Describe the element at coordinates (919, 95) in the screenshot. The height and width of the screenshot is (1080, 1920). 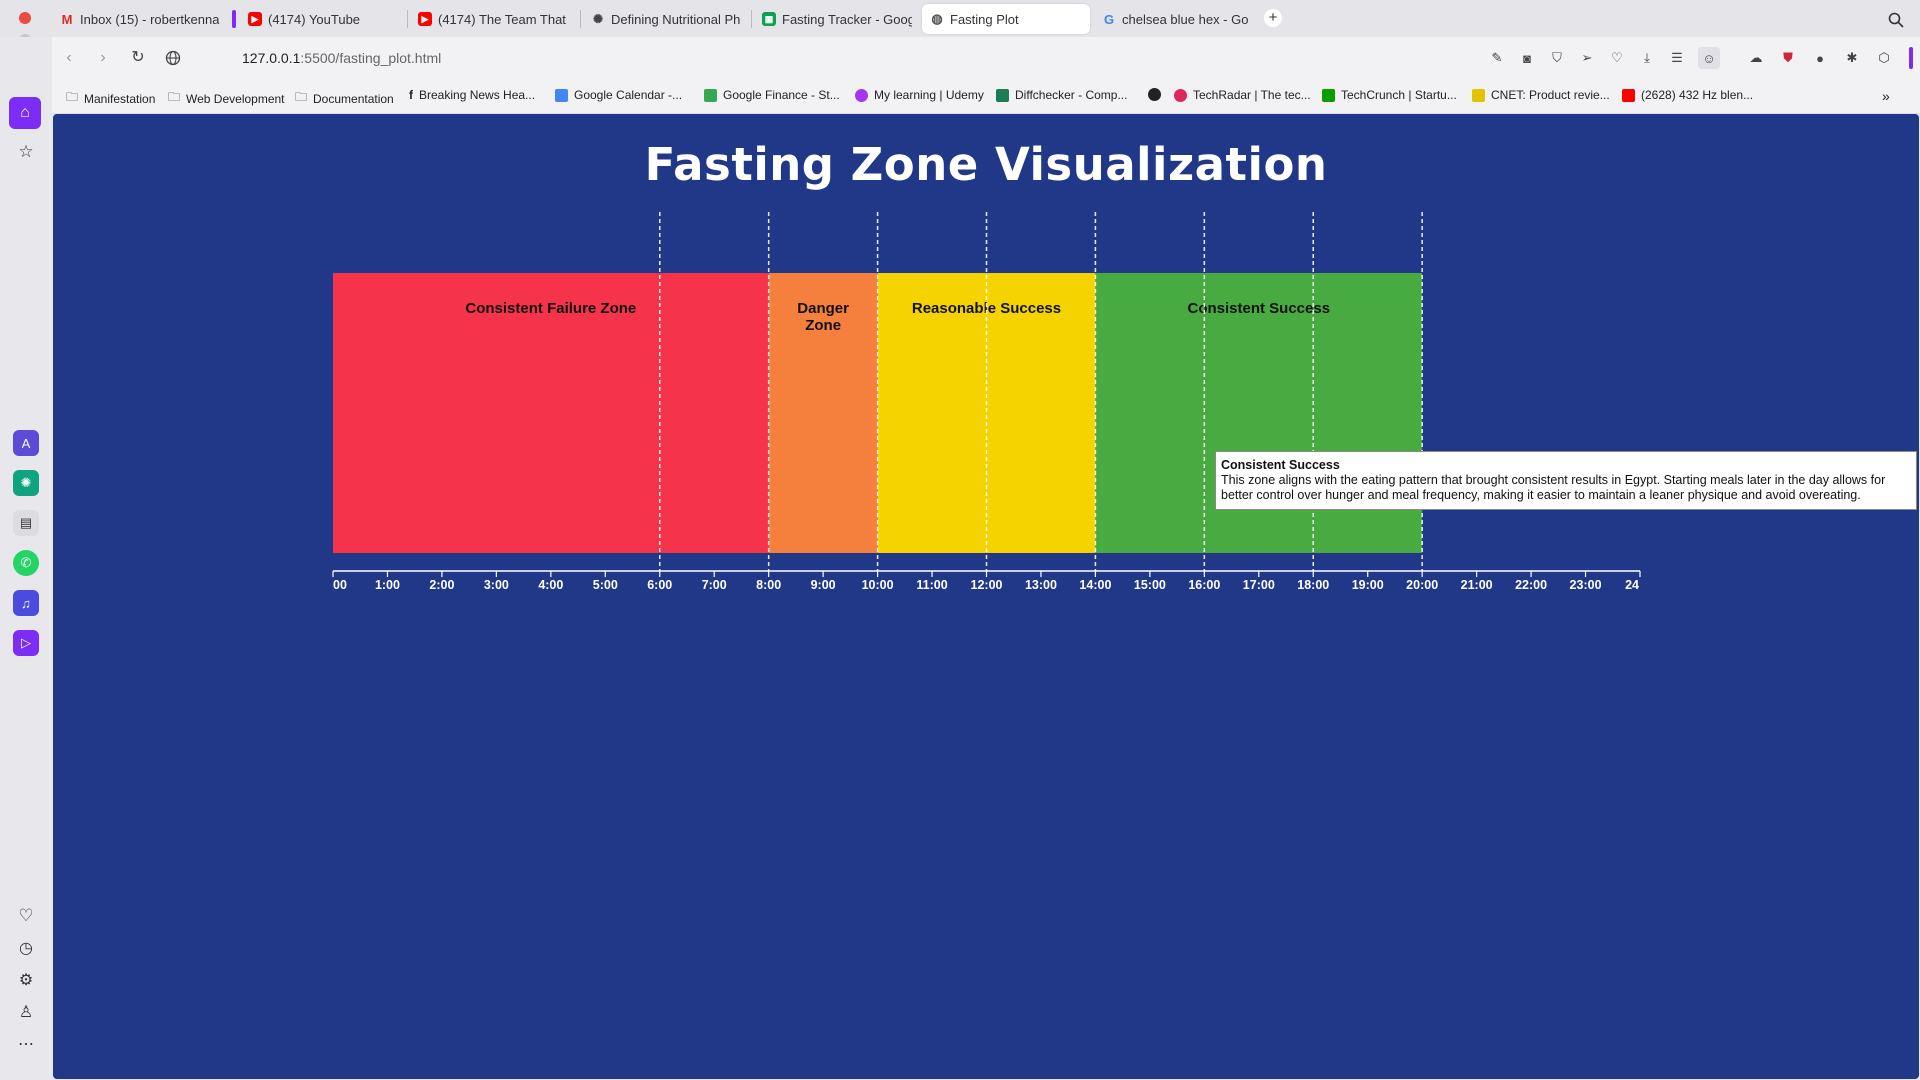
I see `bookmark-udemy: My learning | Udemy` at that location.